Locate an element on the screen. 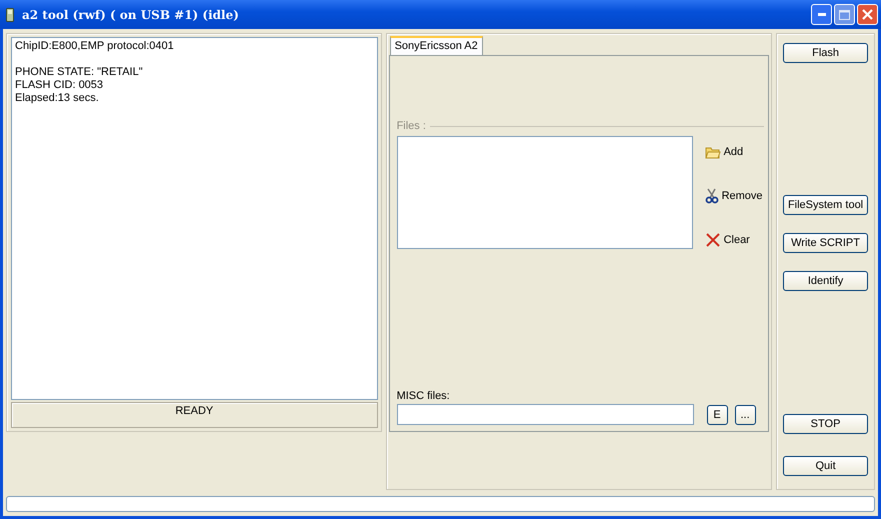 This screenshot has height=519, width=881. minimize-button is located at coordinates (821, 14).